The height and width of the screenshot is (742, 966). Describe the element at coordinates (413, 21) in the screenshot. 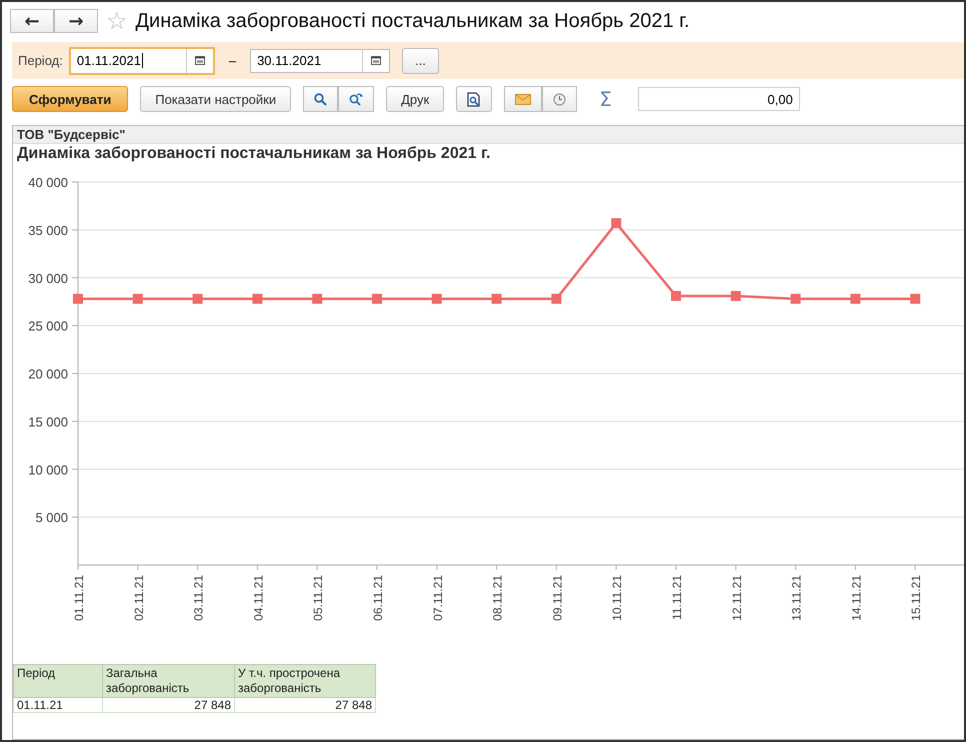

I see `window-title: Динаміка заборгованості постачальникам за Ноябрь 2021 г.` at that location.